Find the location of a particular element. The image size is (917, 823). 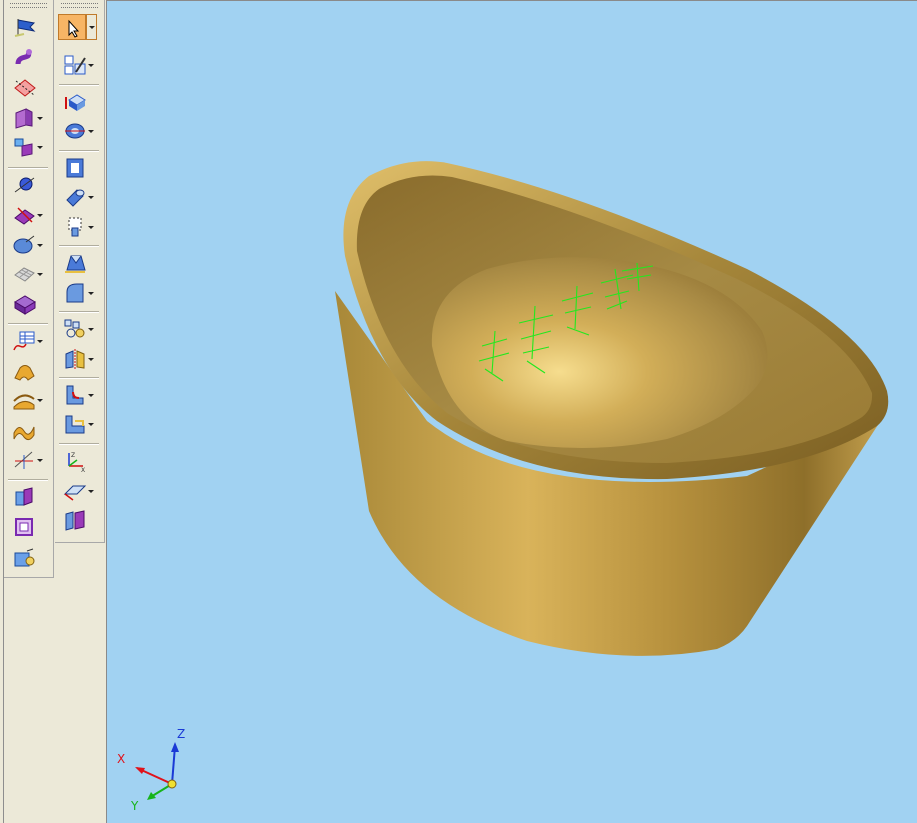

table-curve-icon is located at coordinates (25, 341).